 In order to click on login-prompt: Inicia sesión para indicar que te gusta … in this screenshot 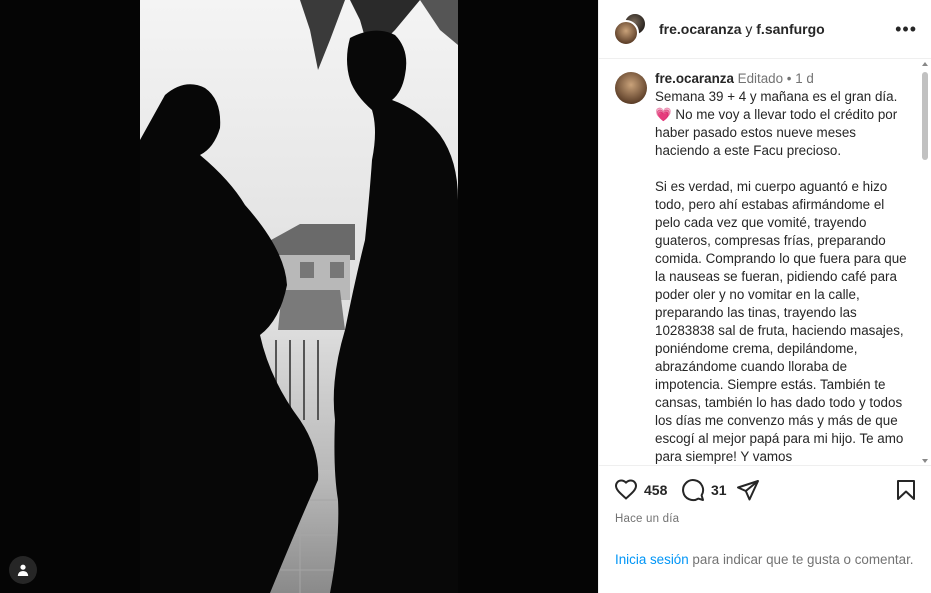, I will do `click(765, 560)`.